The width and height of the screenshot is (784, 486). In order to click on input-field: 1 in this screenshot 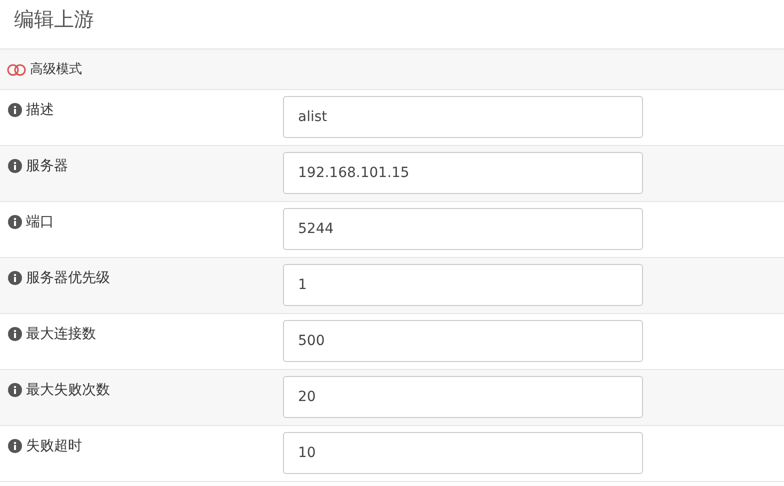, I will do `click(463, 285)`.